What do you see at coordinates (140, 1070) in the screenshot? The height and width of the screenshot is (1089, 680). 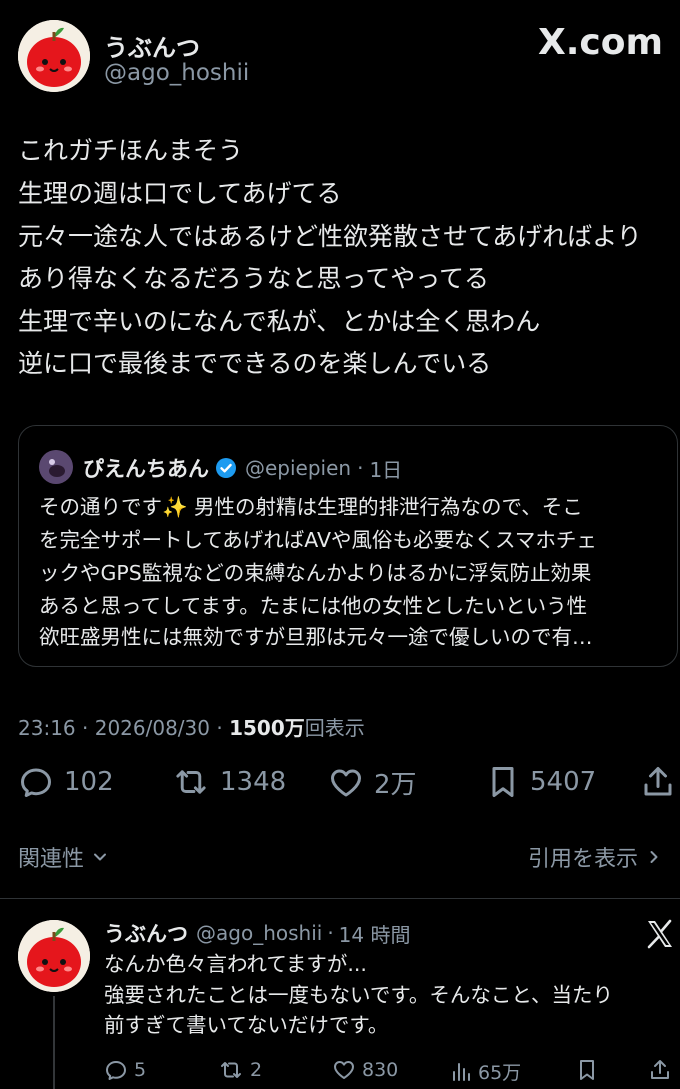 I see `reply-reply-count: 5` at bounding box center [140, 1070].